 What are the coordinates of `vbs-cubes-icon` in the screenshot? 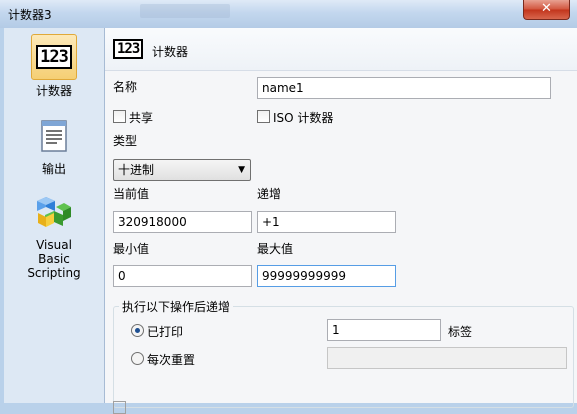 It's located at (54, 212).